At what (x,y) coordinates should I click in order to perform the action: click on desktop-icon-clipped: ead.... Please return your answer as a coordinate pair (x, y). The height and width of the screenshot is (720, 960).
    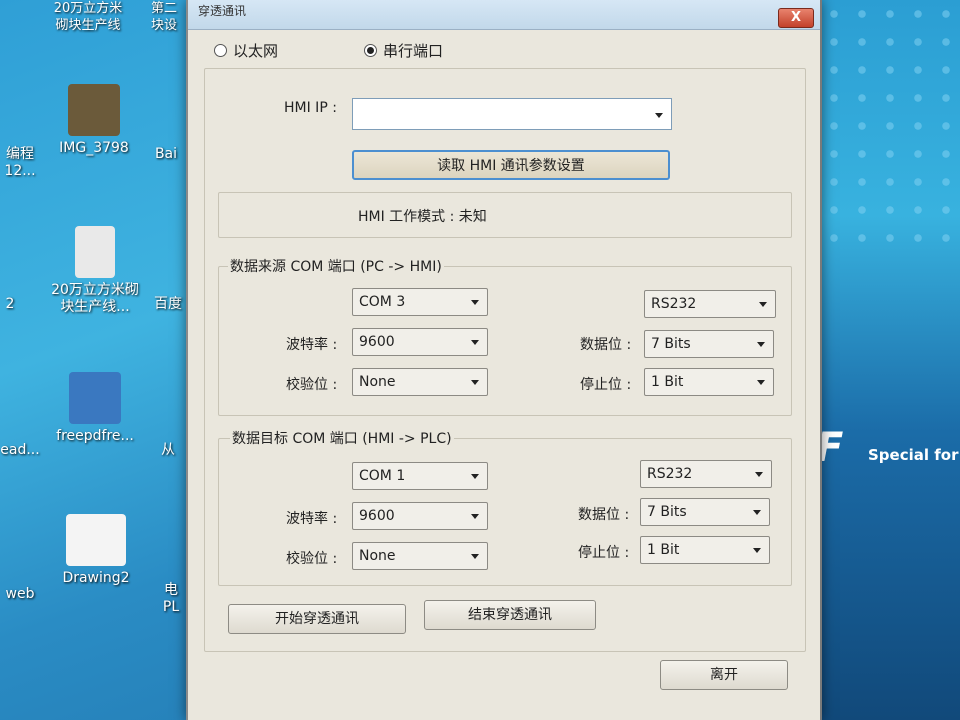
    Looking at the image, I should click on (20, 450).